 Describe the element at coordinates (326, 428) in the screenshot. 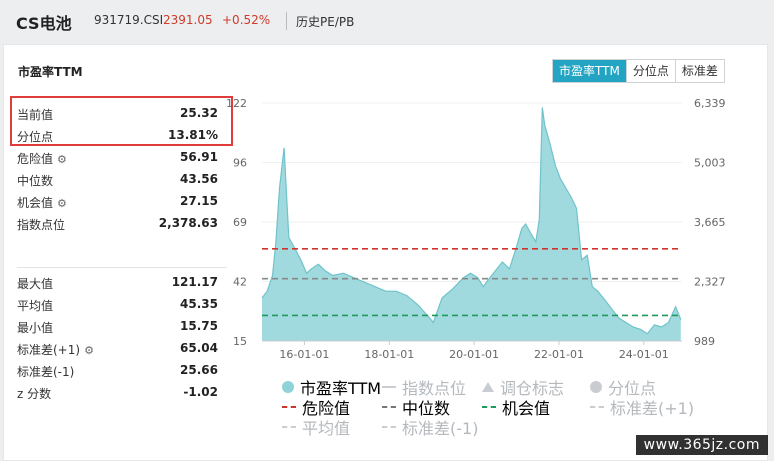

I see `legend-label: 平均值` at that location.